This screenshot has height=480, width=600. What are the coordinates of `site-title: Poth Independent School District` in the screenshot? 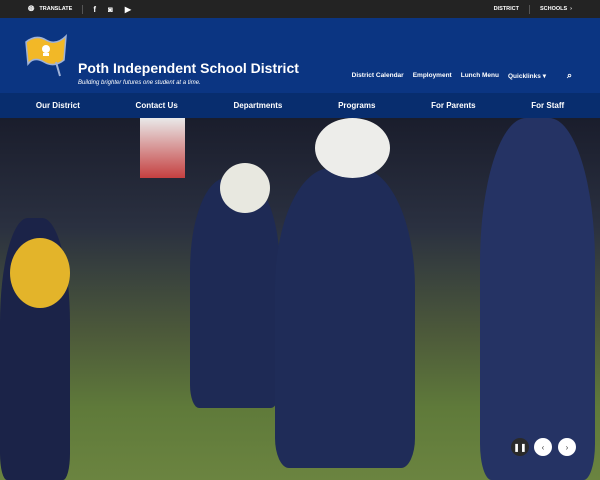 It's located at (188, 68).